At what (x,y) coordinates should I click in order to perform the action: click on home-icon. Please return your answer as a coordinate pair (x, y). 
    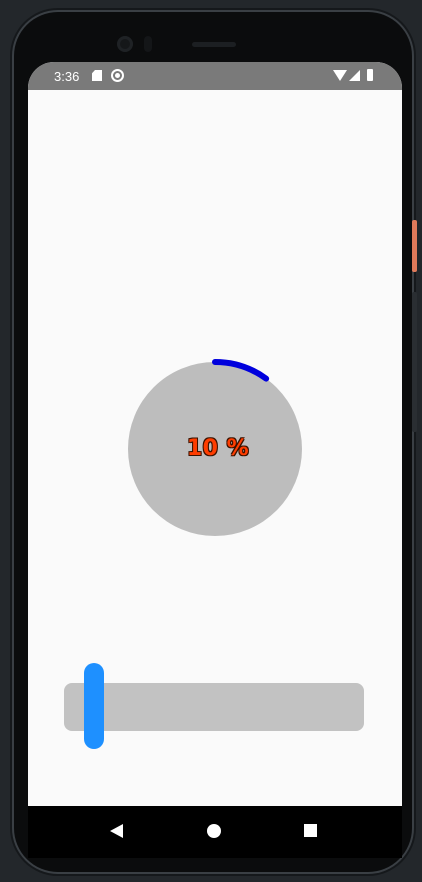
    Looking at the image, I should click on (214, 831).